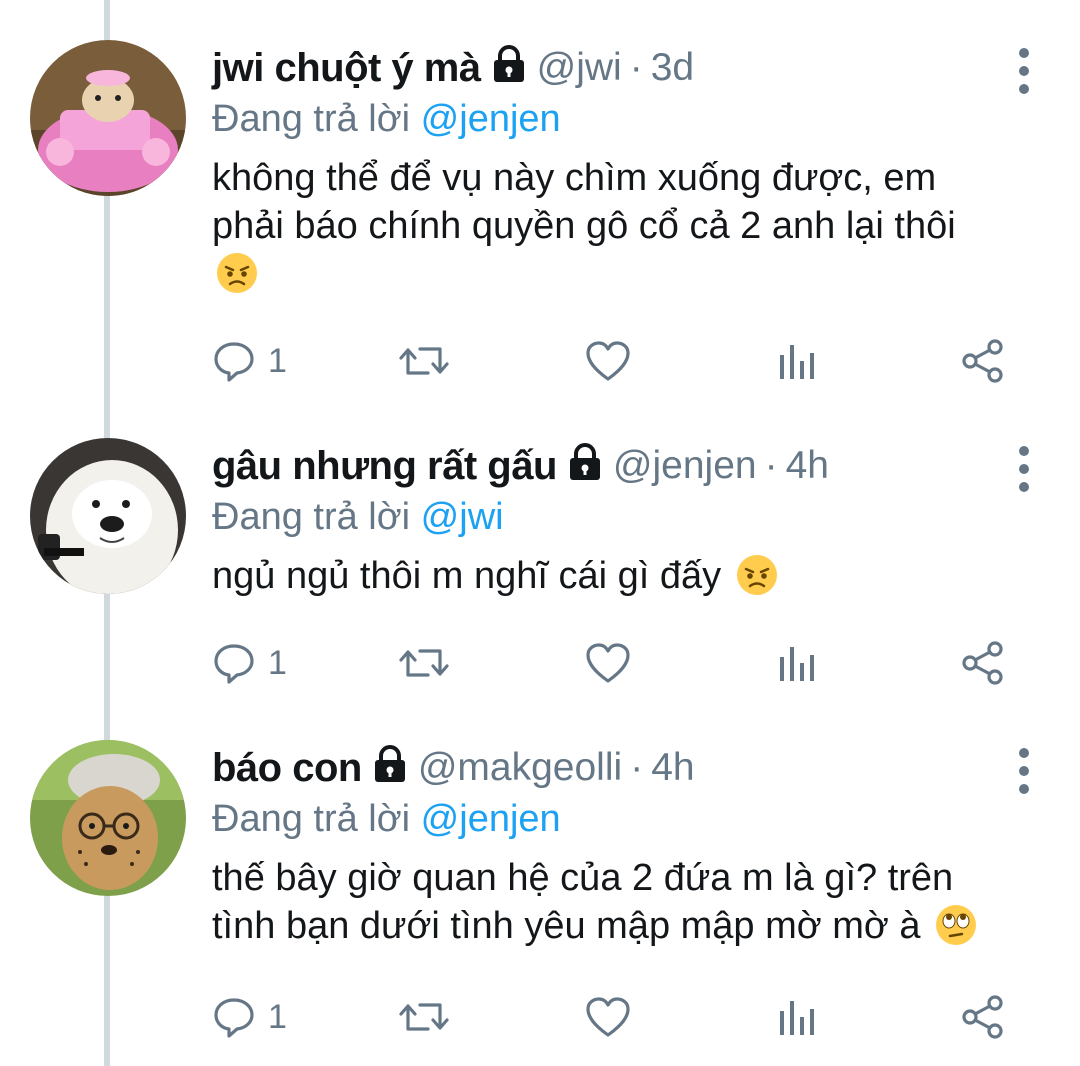 This screenshot has height=1066, width=1080. What do you see at coordinates (462, 517) in the screenshot?
I see `reply-mention: @jwi` at bounding box center [462, 517].